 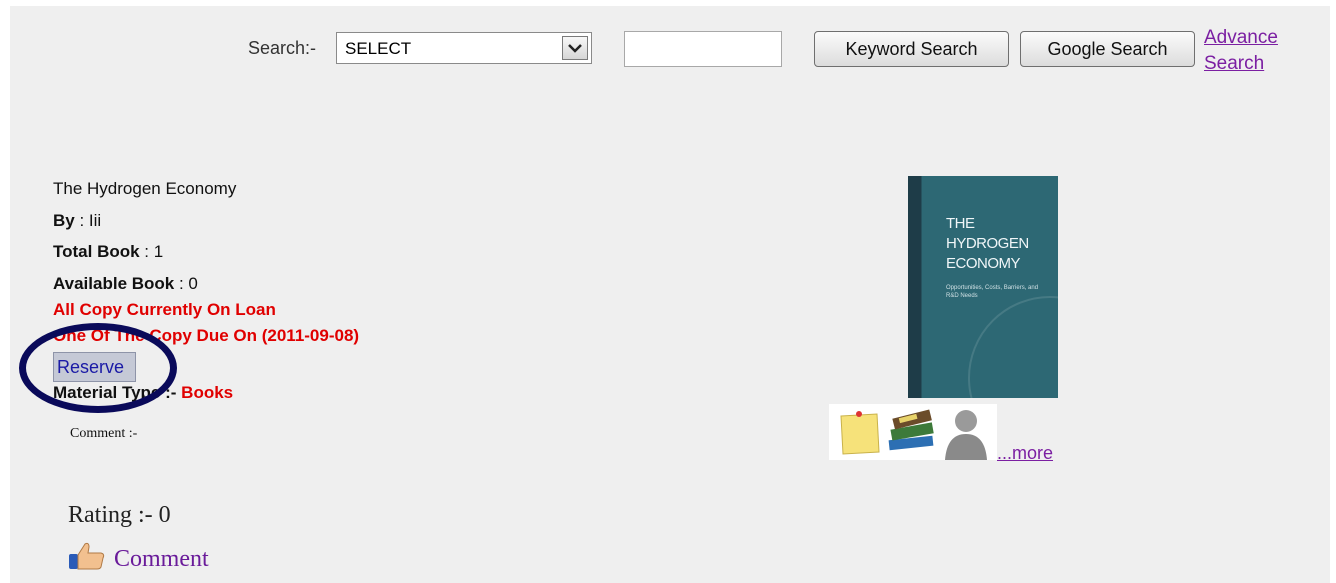 What do you see at coordinates (282, 48) in the screenshot?
I see `search-label: Search:-` at bounding box center [282, 48].